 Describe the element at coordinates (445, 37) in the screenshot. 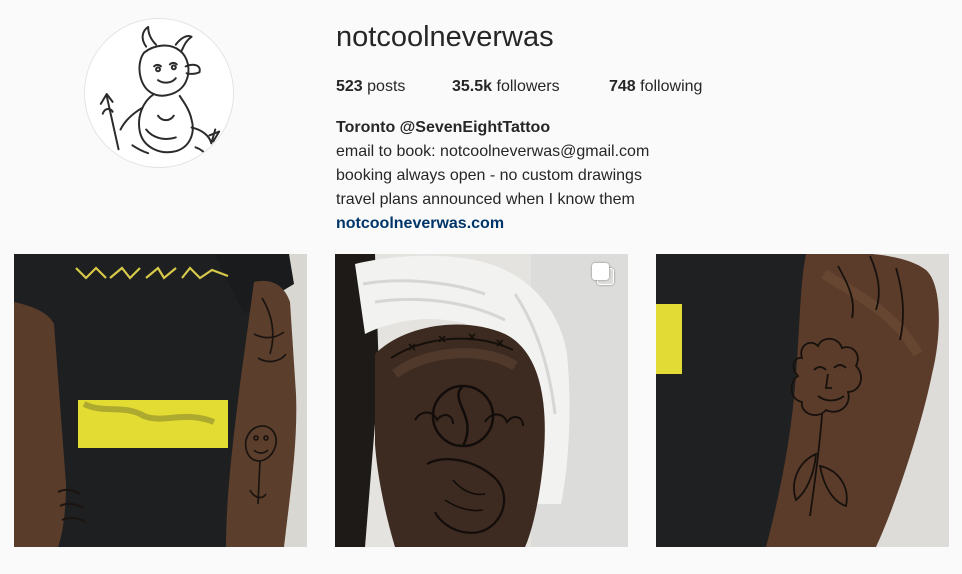

I see `profile-username: notcoolneverwas` at that location.